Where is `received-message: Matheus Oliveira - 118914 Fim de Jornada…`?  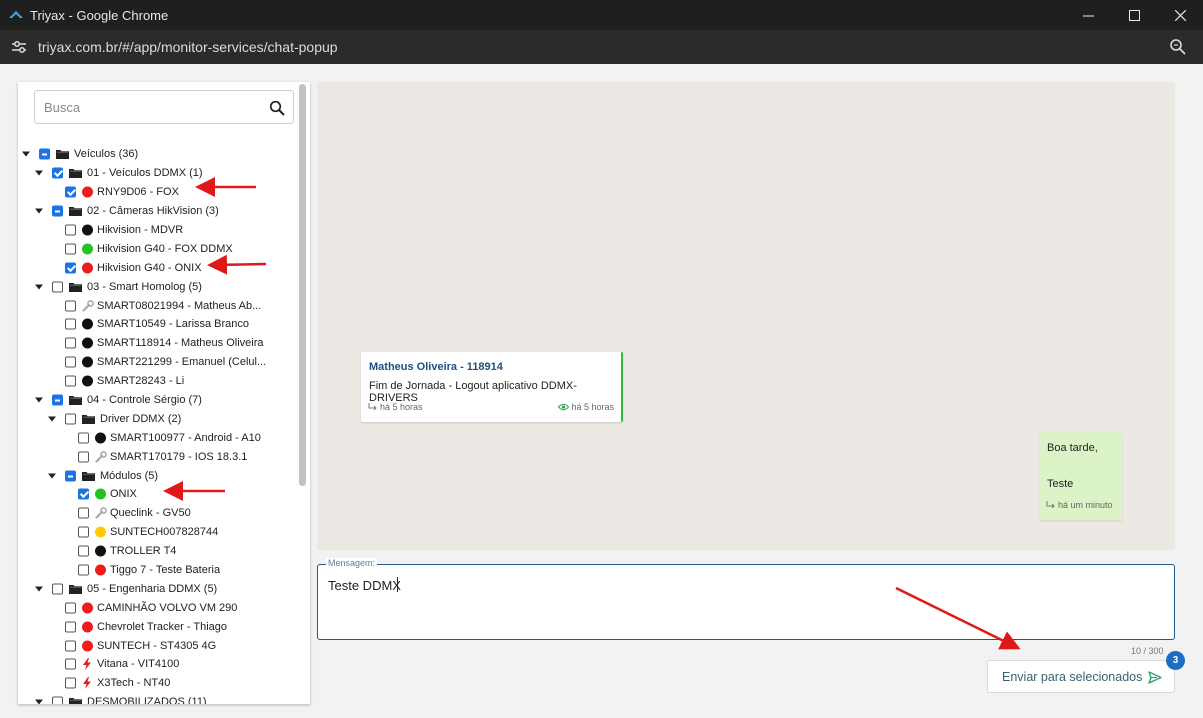 received-message: Matheus Oliveira - 118914 Fim de Jornada… is located at coordinates (492, 387).